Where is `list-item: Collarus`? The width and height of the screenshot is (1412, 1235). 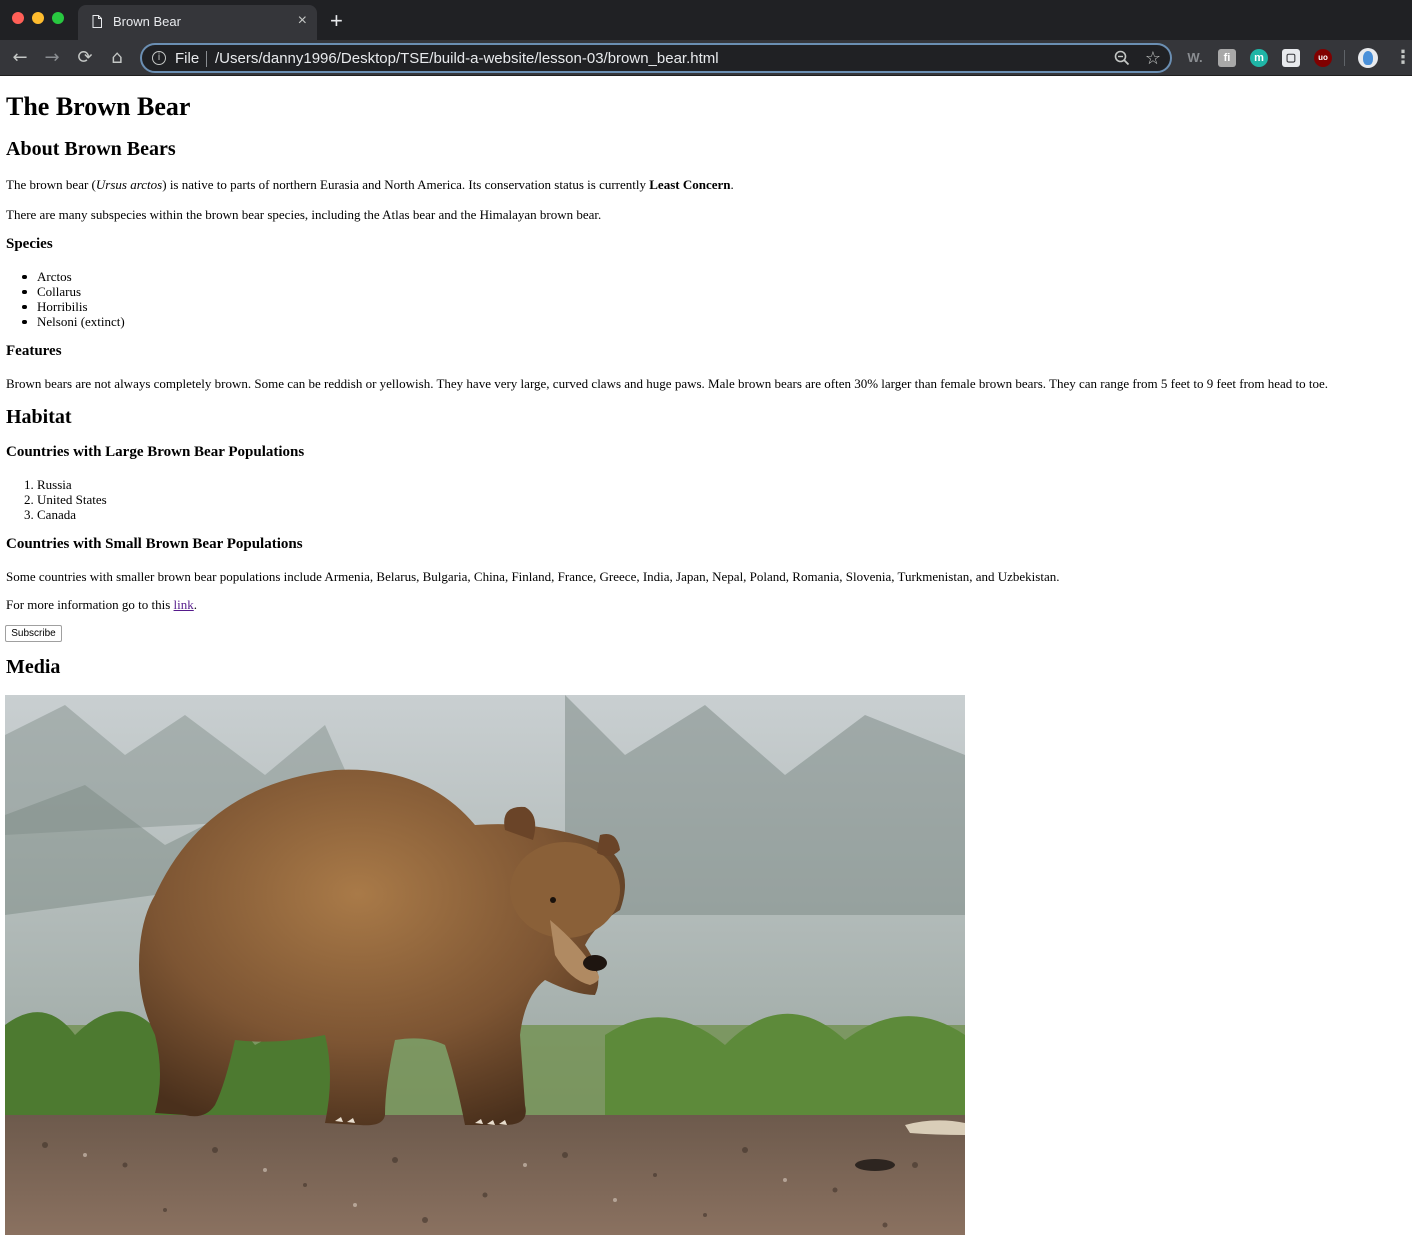
list-item: Collarus is located at coordinates (74, 291).